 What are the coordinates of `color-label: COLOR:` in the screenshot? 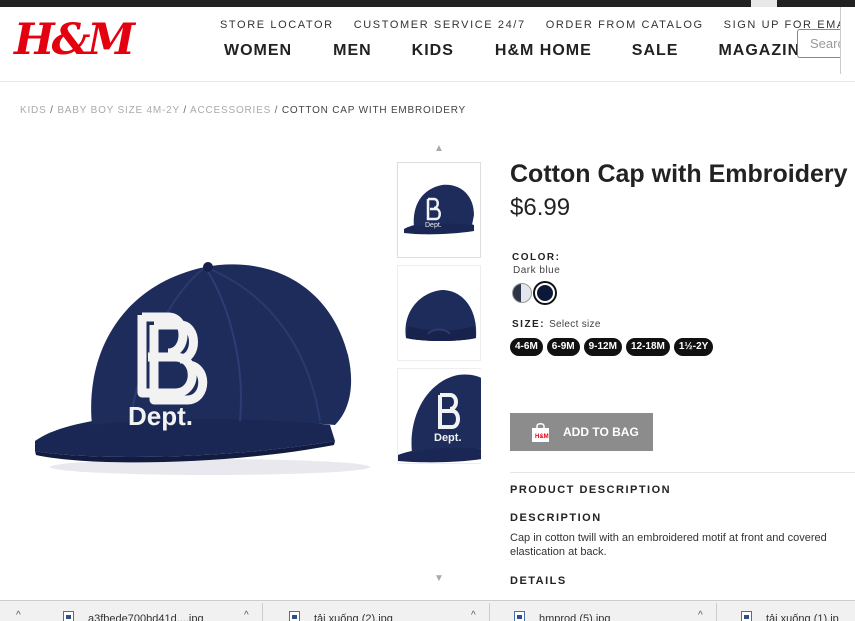 It's located at (536, 257).